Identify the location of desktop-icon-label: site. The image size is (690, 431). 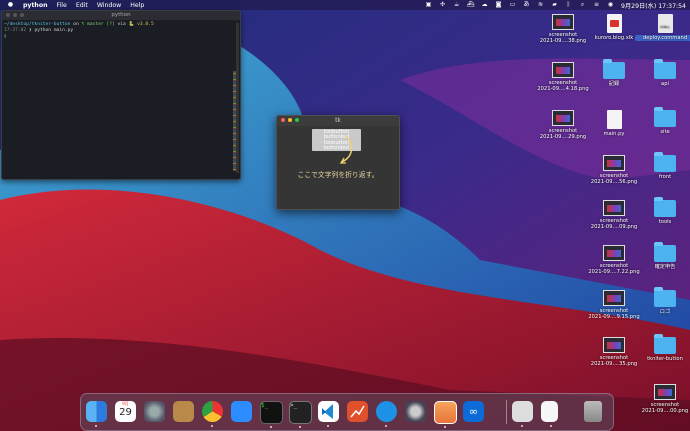
(665, 132).